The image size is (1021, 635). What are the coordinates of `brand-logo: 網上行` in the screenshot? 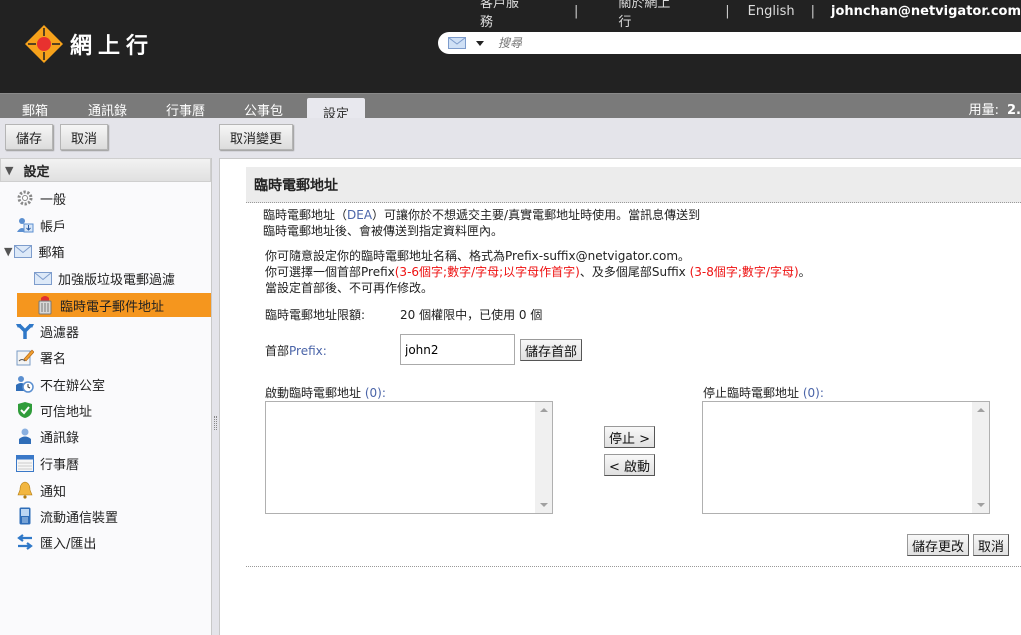 It's located at (89, 44).